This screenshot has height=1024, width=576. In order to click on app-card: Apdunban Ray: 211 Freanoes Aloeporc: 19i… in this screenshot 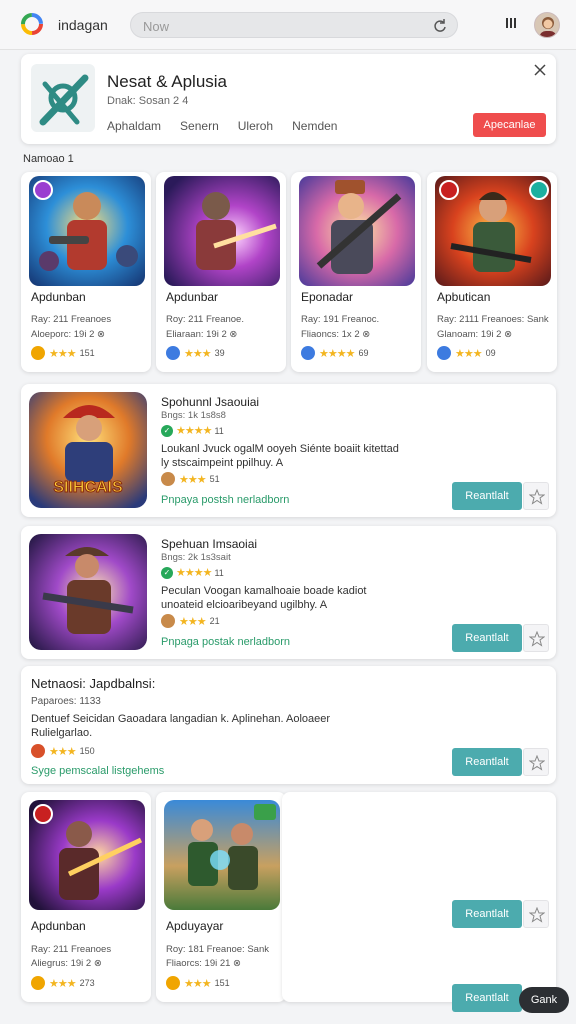, I will do `click(86, 272)`.